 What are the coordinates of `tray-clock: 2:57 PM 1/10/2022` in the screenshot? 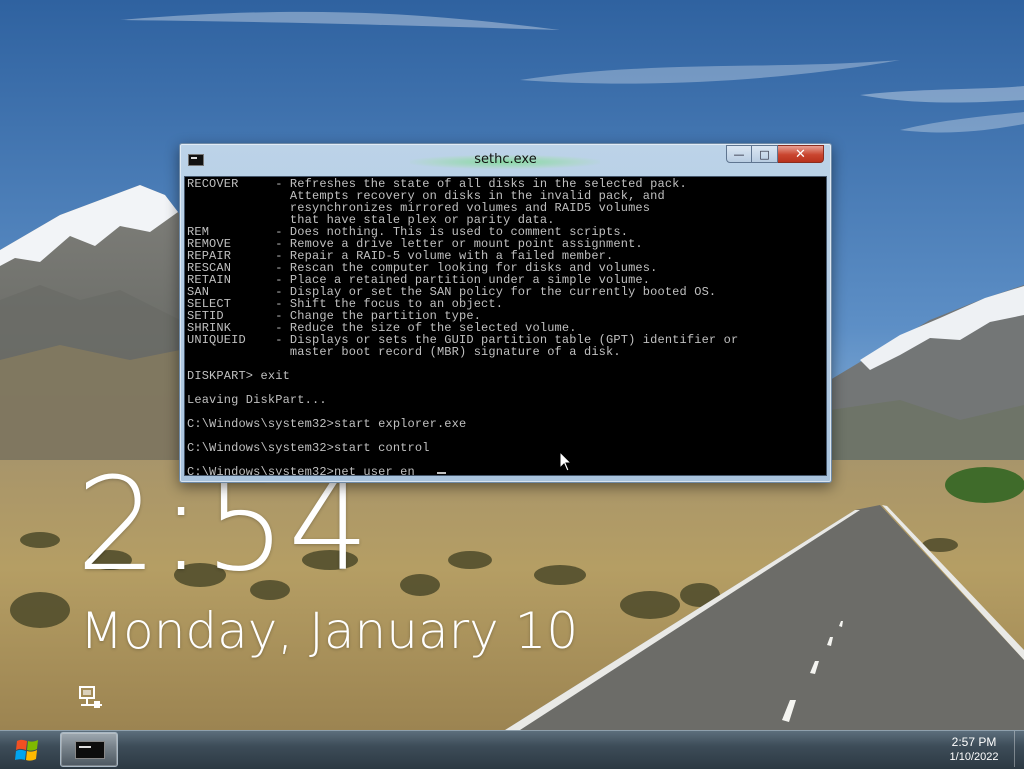 It's located at (974, 749).